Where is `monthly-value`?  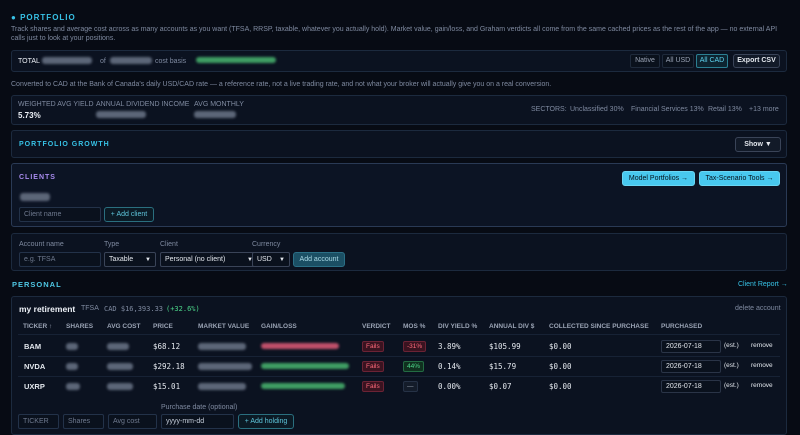
monthly-value is located at coordinates (215, 114).